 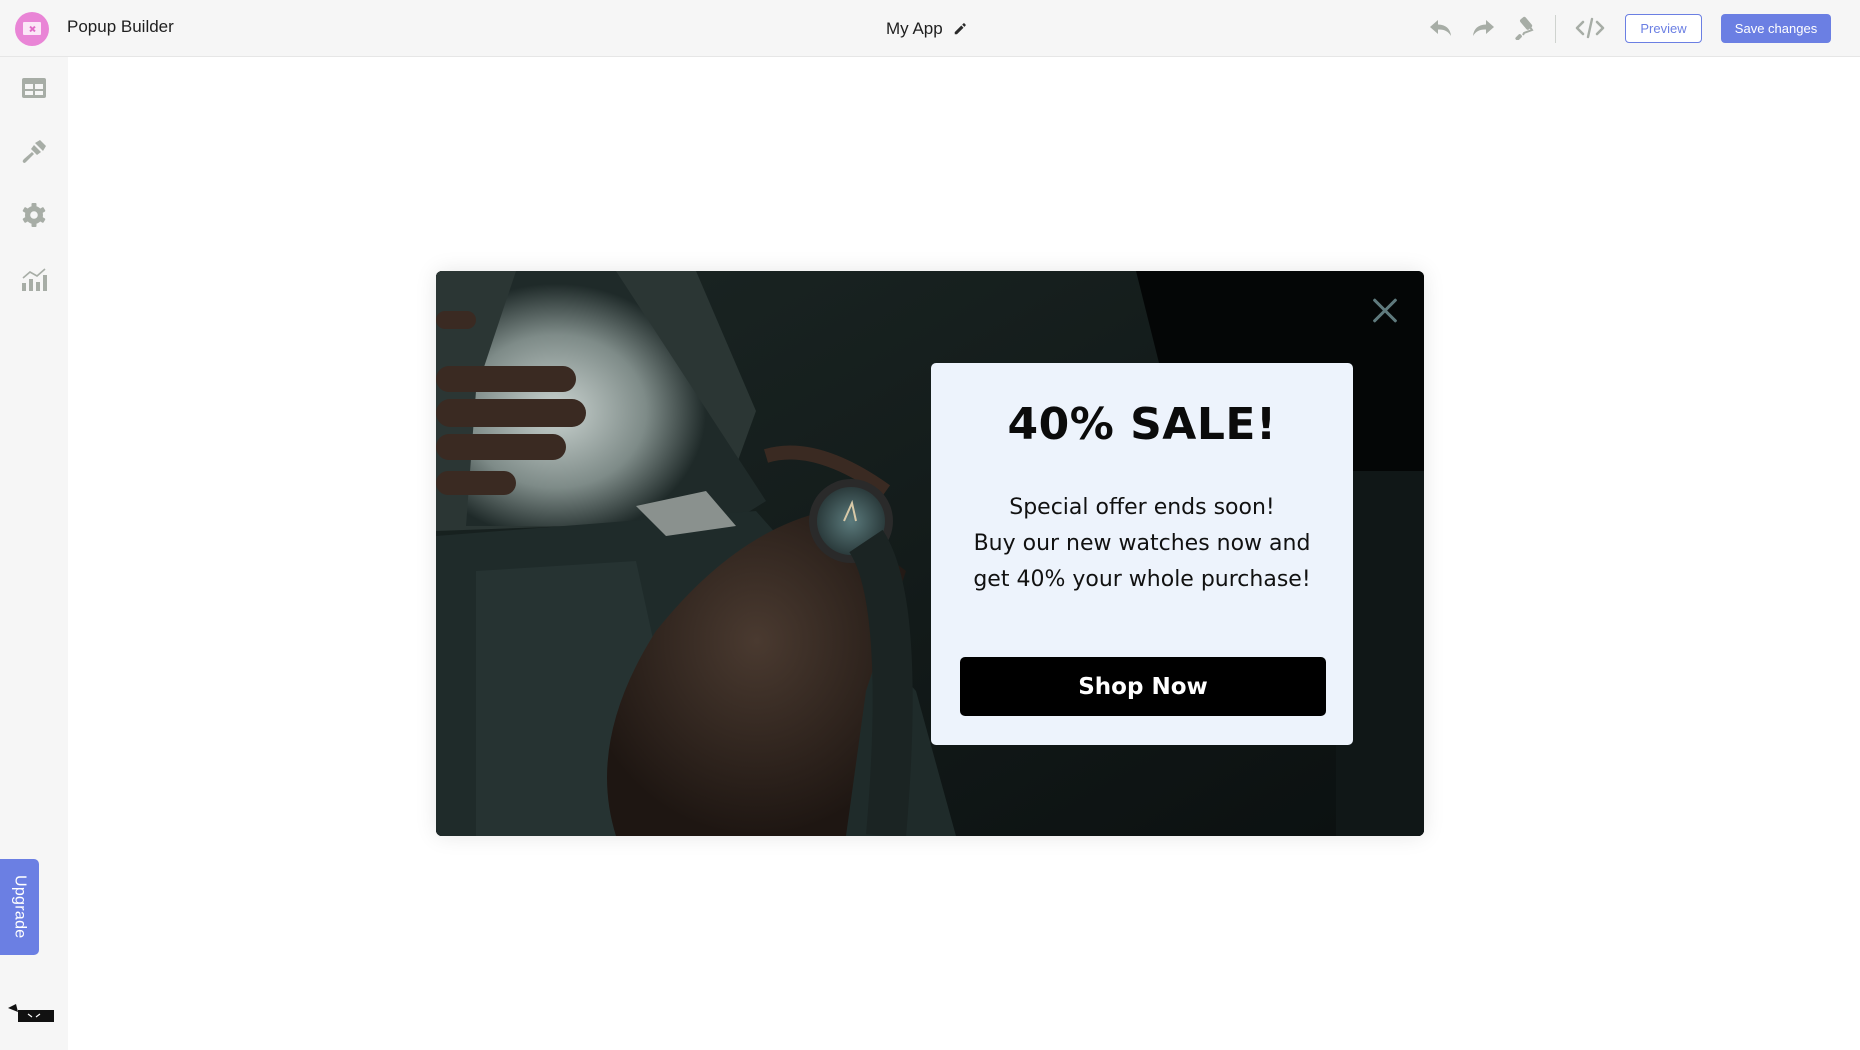 What do you see at coordinates (34, 88) in the screenshot?
I see `table-layout-icon` at bounding box center [34, 88].